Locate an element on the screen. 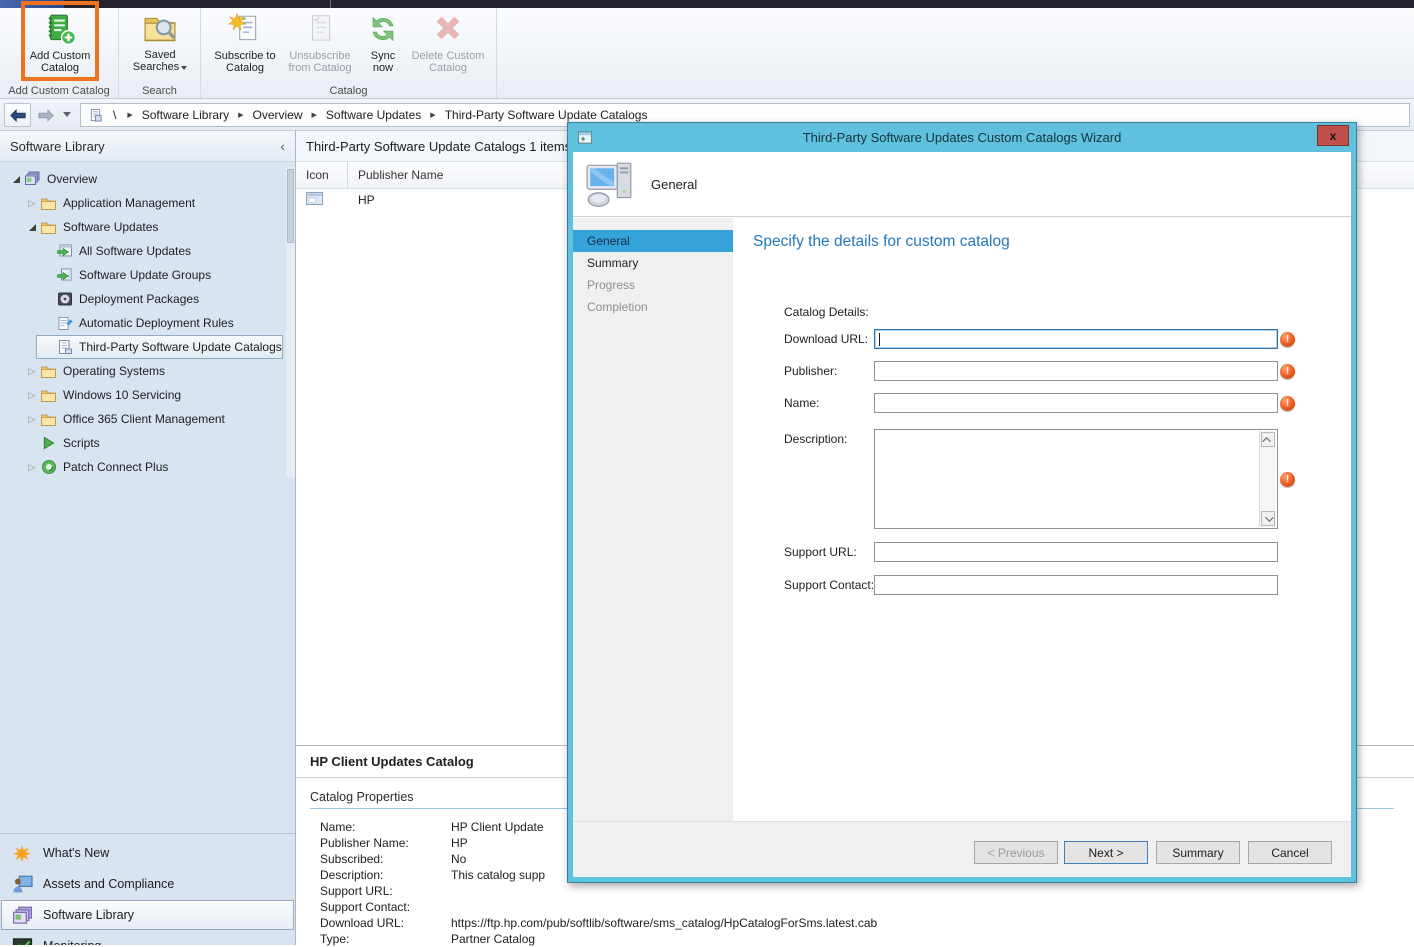 The image size is (1414, 947). ribbon-button-saved-searches: Saved Searches is located at coordinates (160, 42).